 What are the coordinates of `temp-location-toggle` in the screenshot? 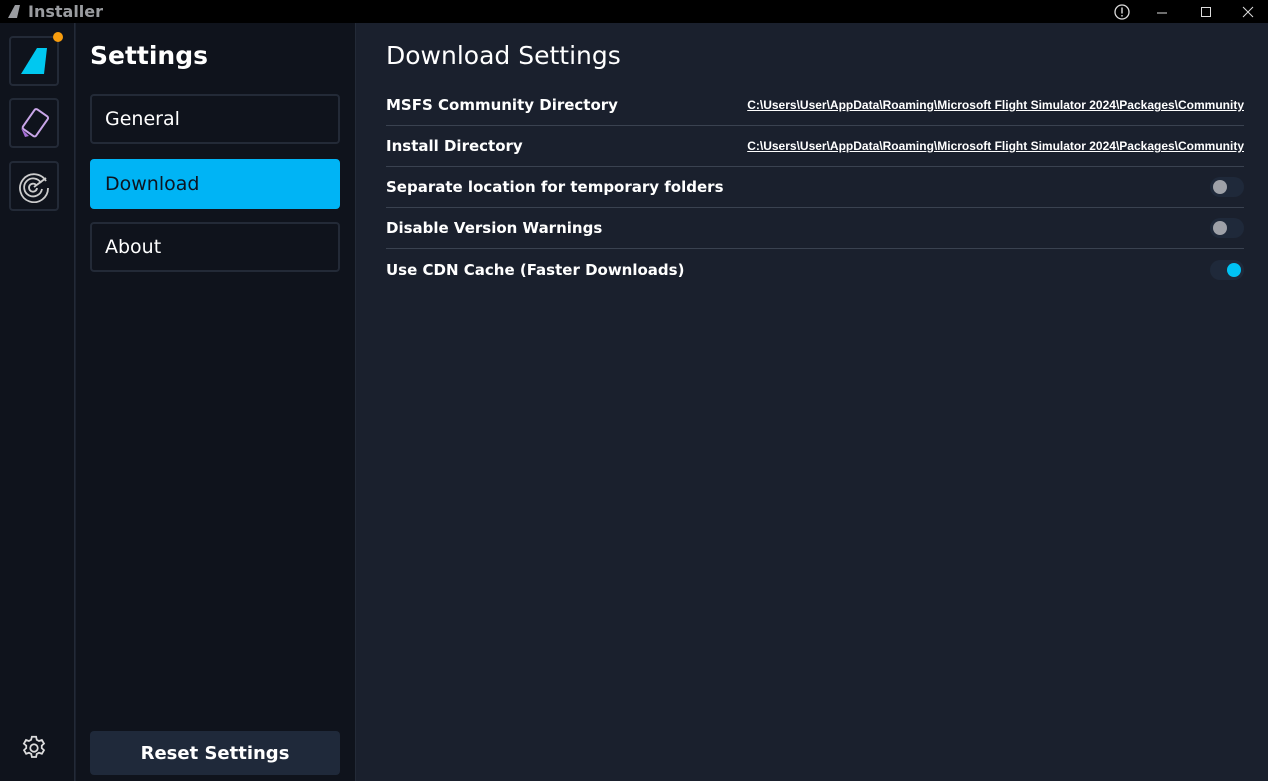 It's located at (1227, 187).